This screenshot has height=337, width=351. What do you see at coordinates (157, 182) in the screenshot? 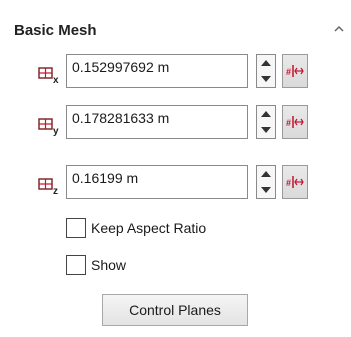
I see `mesh-size-z-input: 0.16199 m` at bounding box center [157, 182].